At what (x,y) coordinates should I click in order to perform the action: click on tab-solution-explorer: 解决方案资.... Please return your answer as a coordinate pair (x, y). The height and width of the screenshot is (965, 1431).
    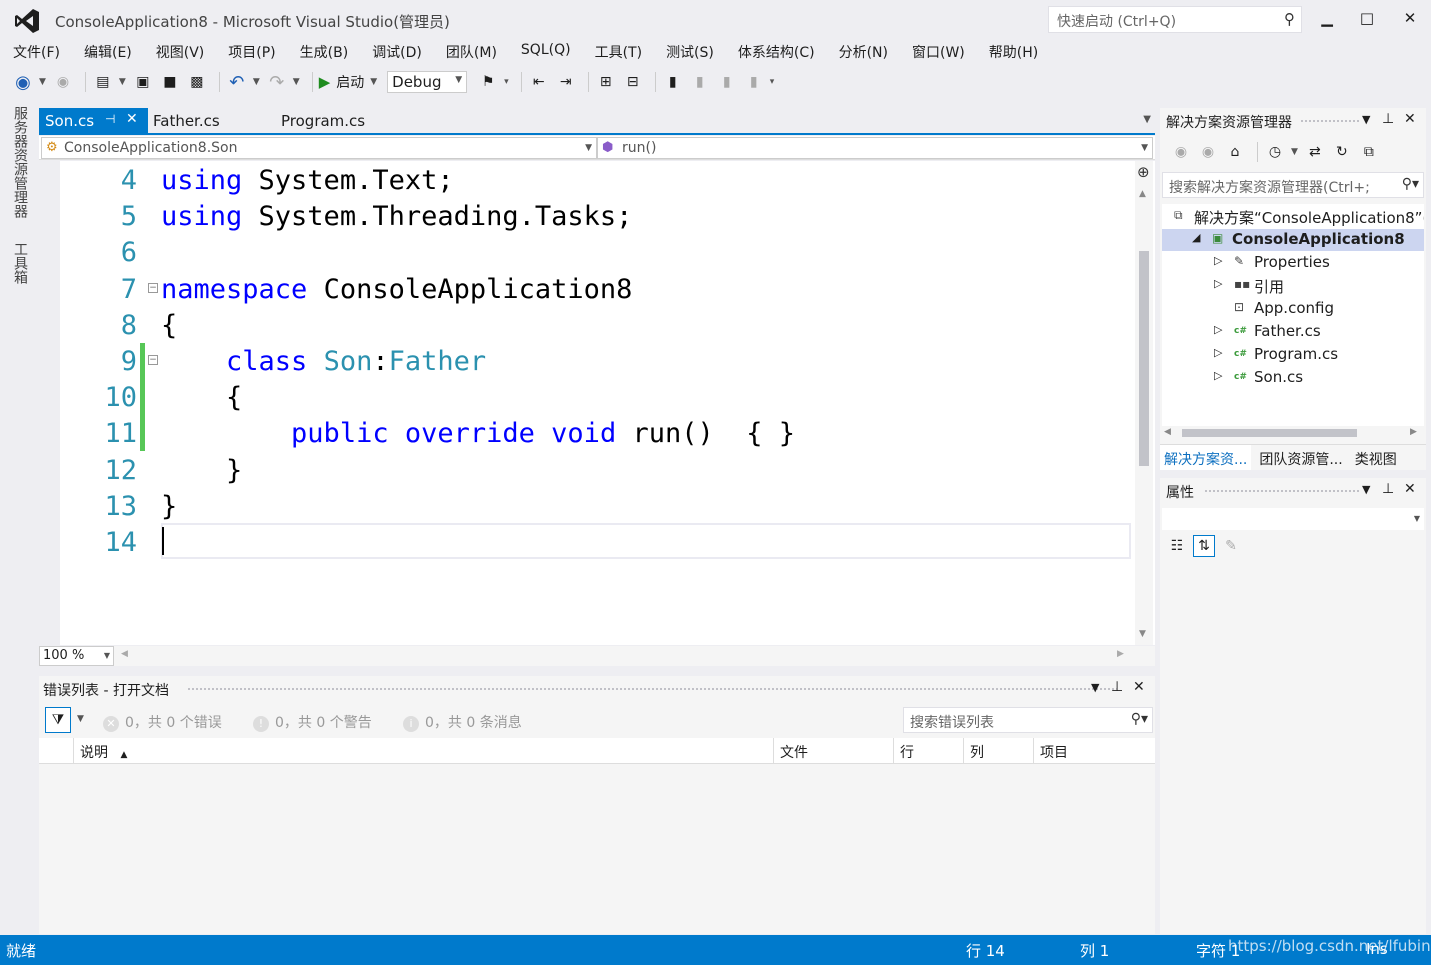
    Looking at the image, I should click on (1206, 457).